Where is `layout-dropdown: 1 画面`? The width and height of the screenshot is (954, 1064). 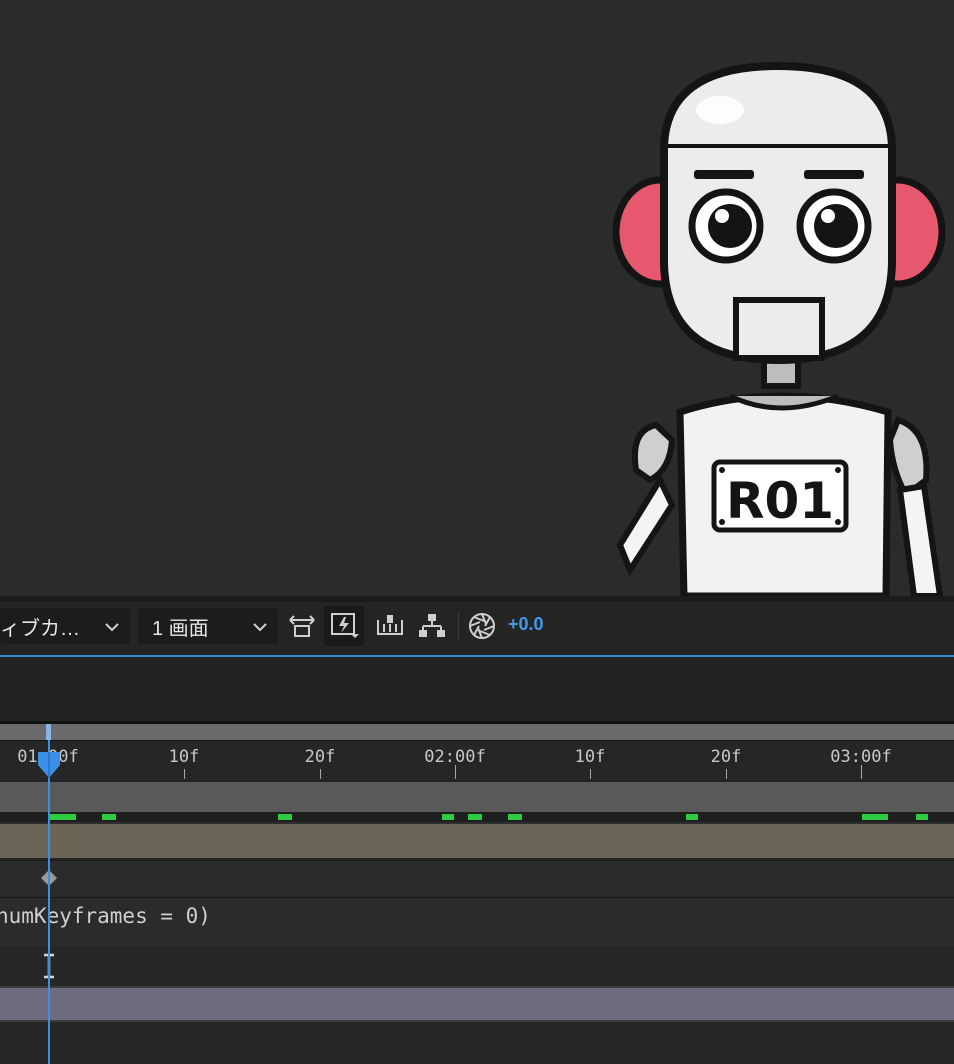
layout-dropdown: 1 画面 is located at coordinates (208, 626).